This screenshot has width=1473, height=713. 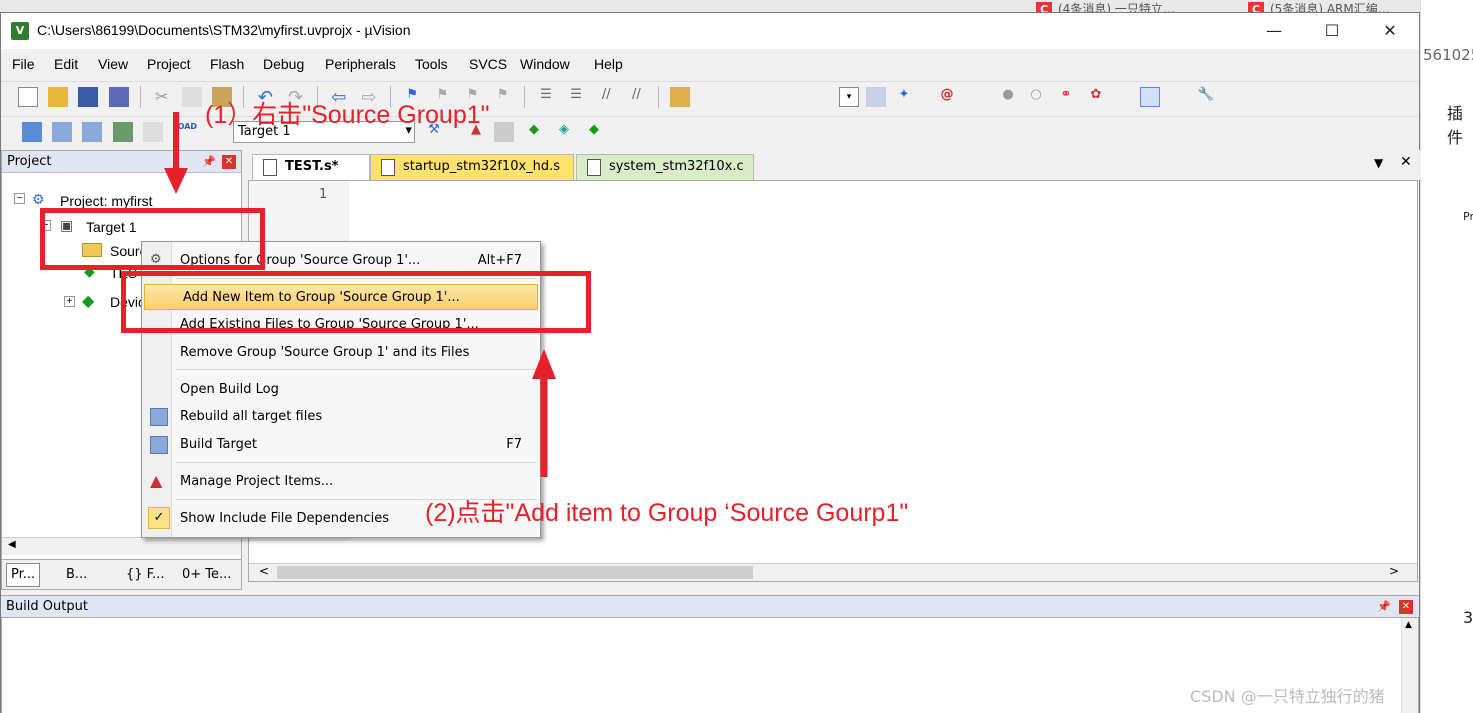 What do you see at coordinates (227, 64) in the screenshot?
I see `menu-flash: Flash` at bounding box center [227, 64].